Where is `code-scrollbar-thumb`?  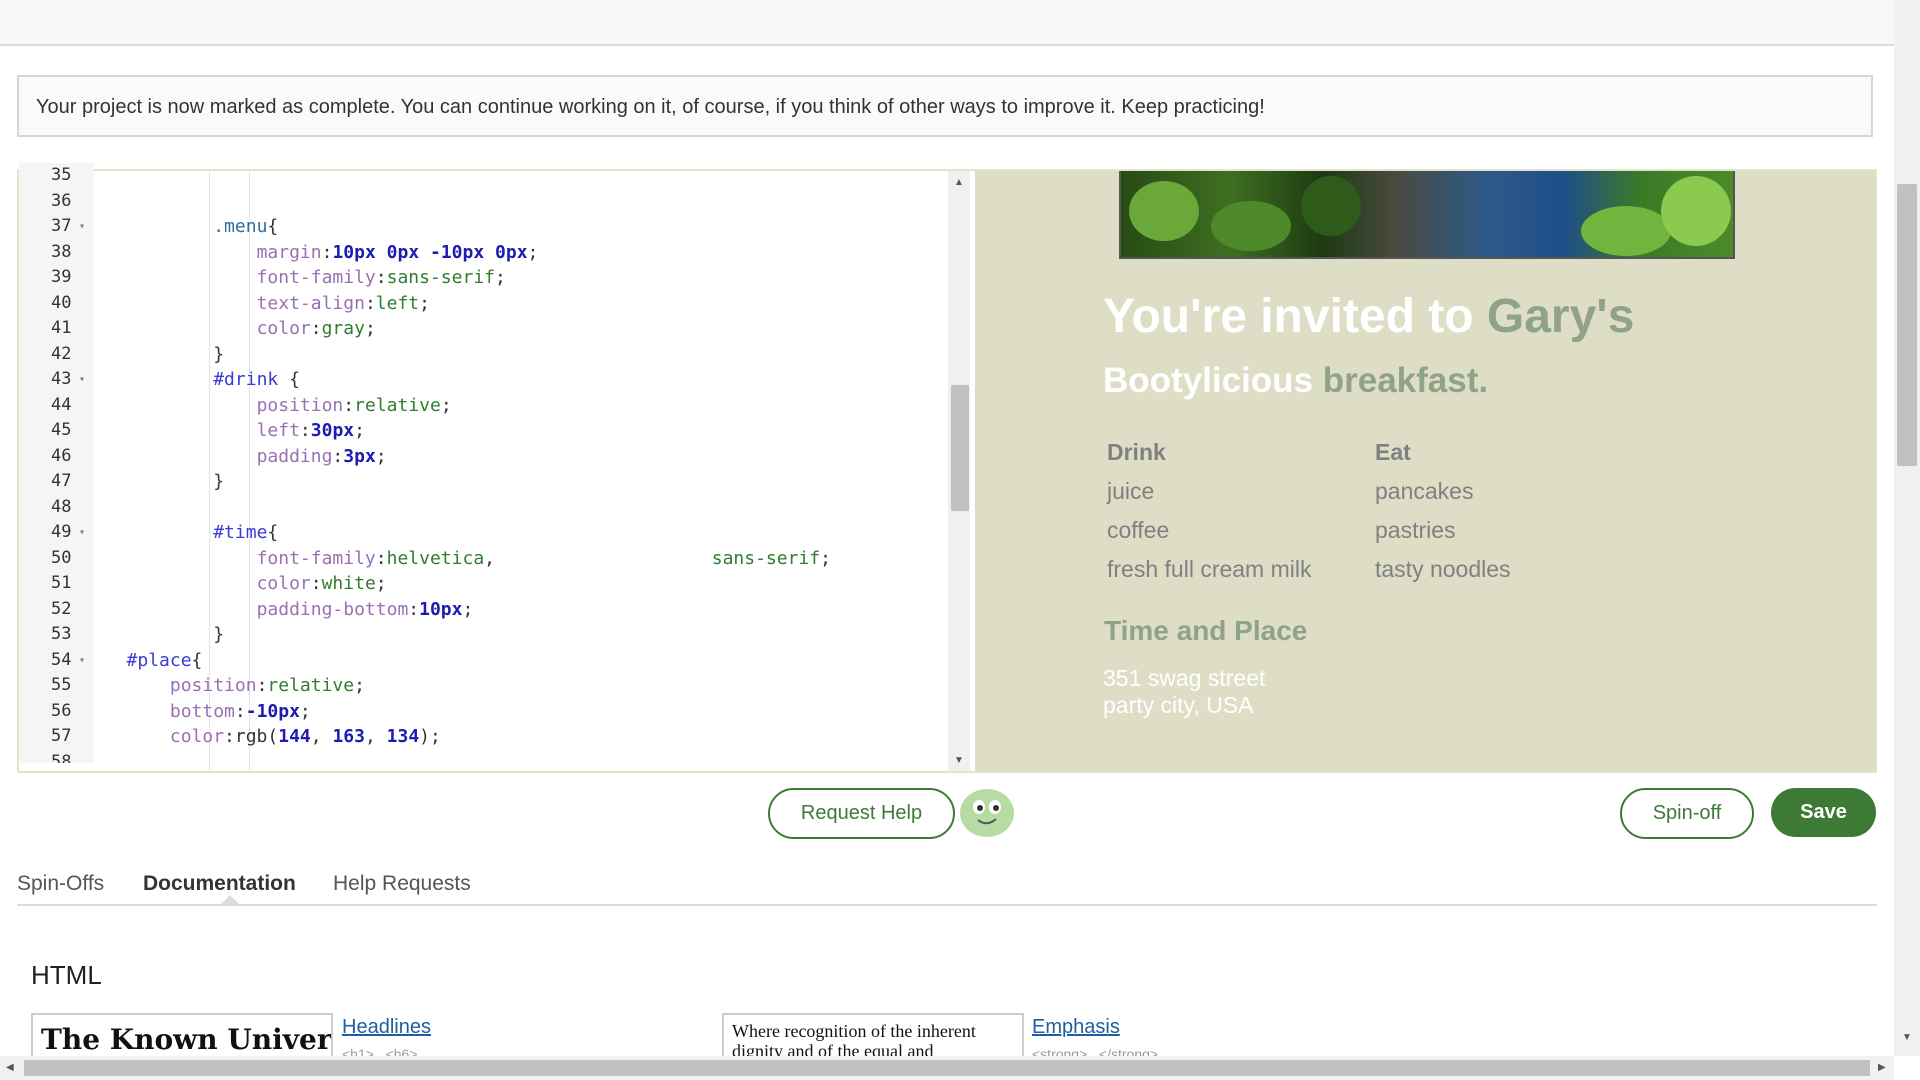 code-scrollbar-thumb is located at coordinates (960, 448).